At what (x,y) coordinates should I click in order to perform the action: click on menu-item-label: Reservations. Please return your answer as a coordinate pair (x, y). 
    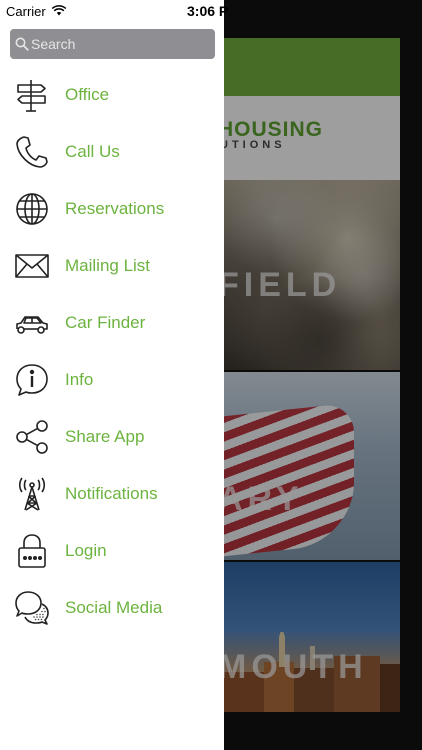
    Looking at the image, I should click on (115, 208).